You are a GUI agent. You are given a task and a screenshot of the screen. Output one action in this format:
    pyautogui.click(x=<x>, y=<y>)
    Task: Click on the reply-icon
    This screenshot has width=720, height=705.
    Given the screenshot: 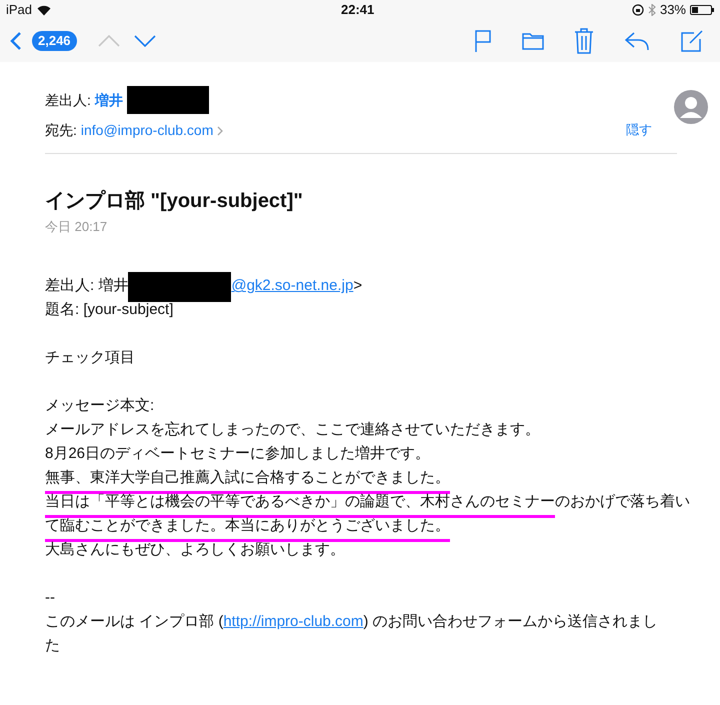 What is the action you would take?
    pyautogui.click(x=637, y=41)
    